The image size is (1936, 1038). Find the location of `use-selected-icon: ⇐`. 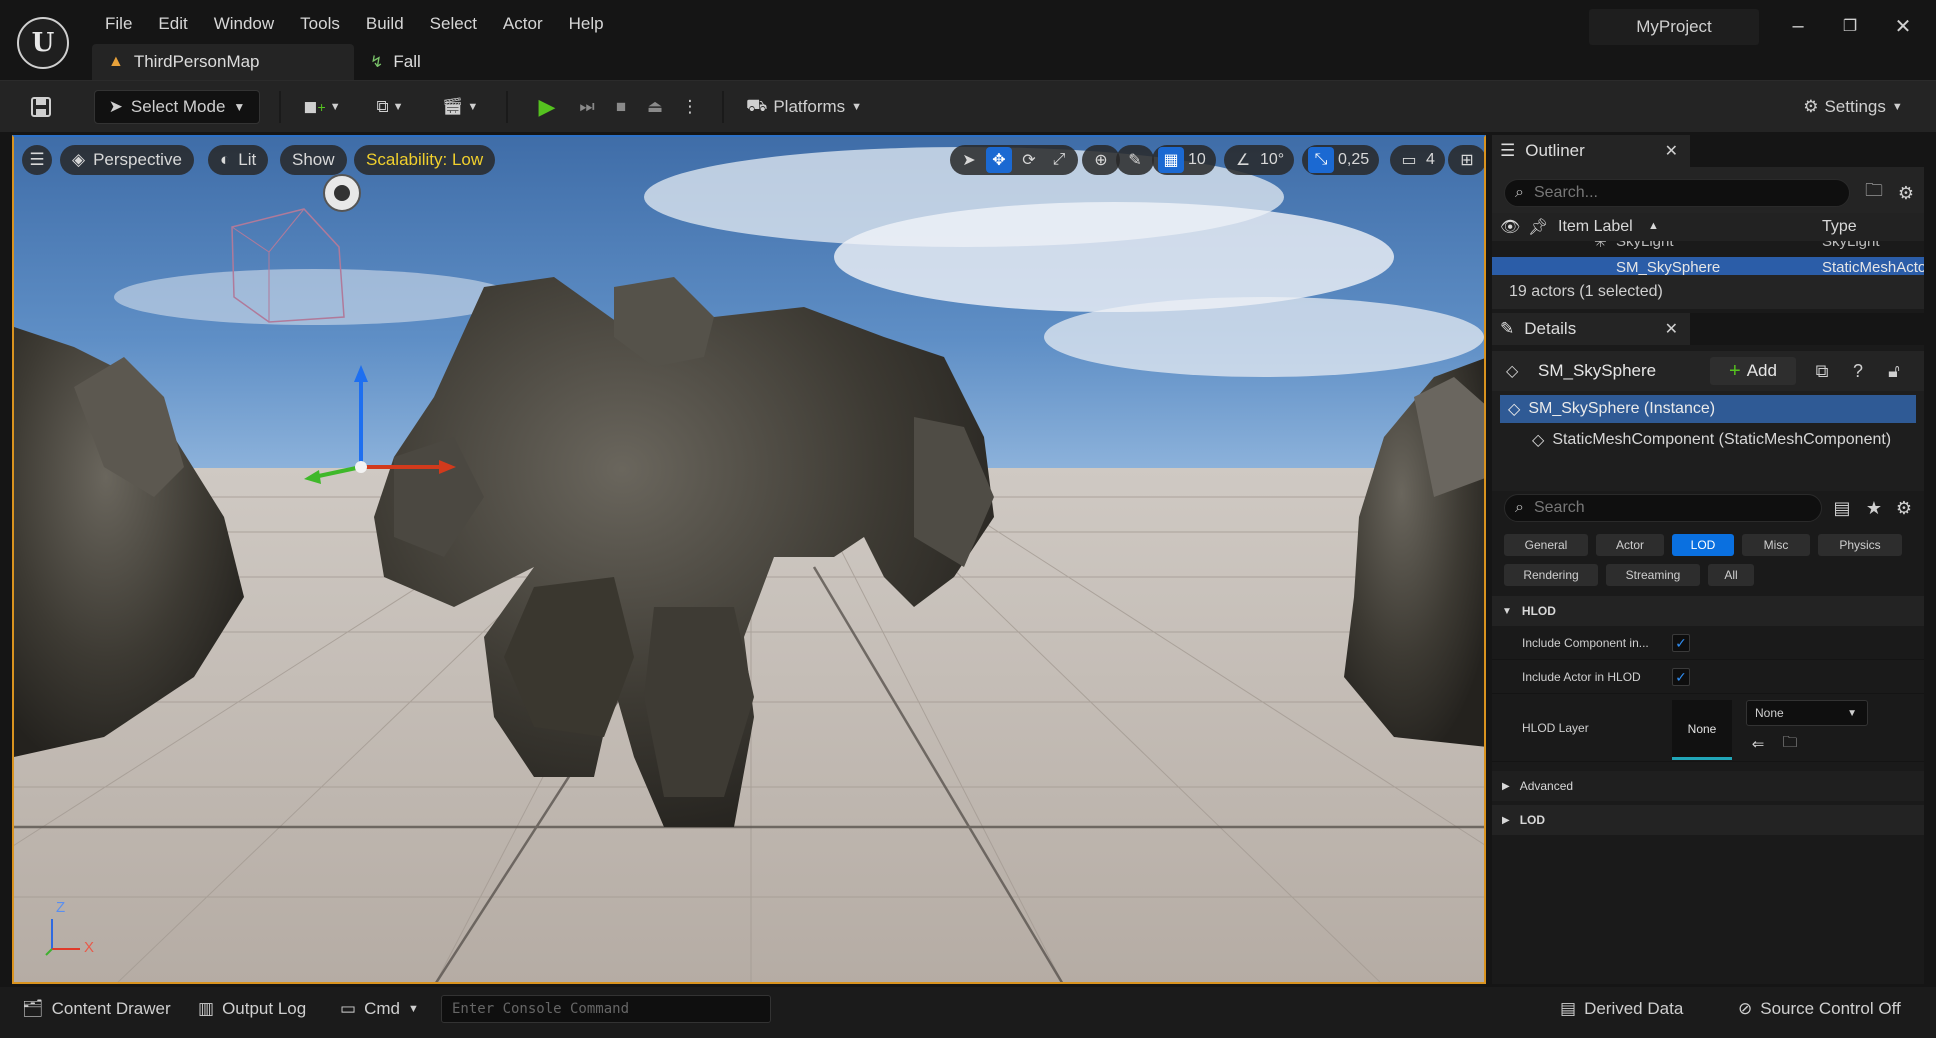

use-selected-icon: ⇐ is located at coordinates (1758, 744).